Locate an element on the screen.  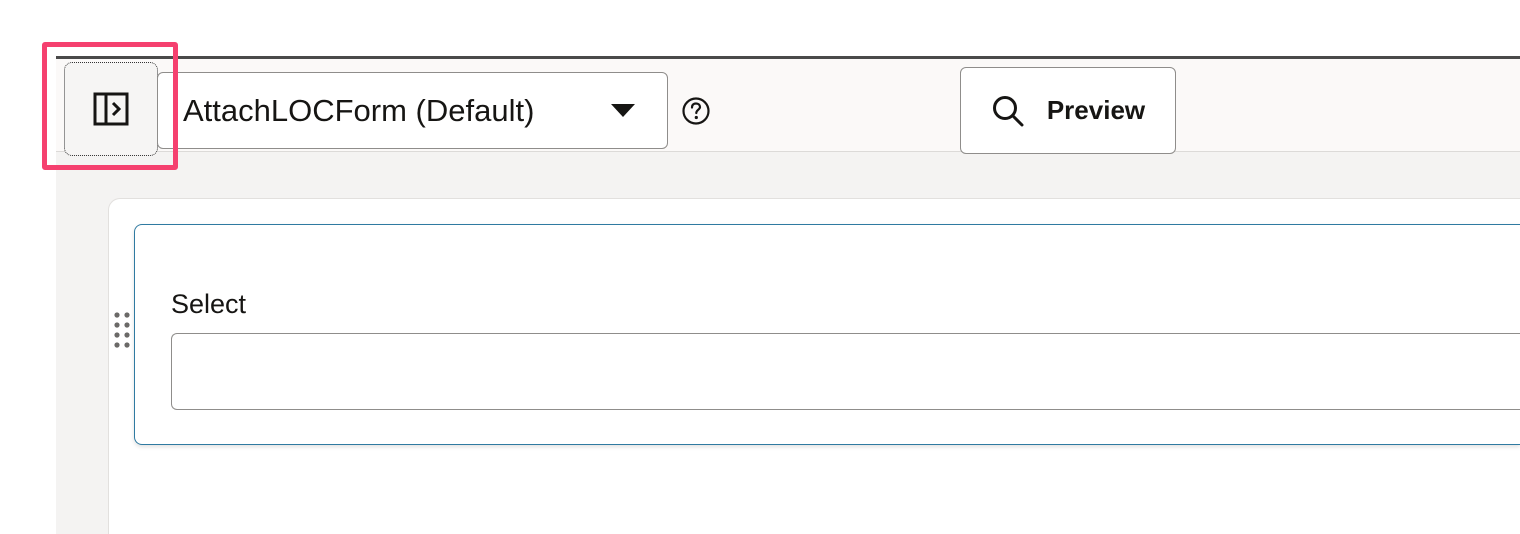
sidebar-expand-icon is located at coordinates (111, 109).